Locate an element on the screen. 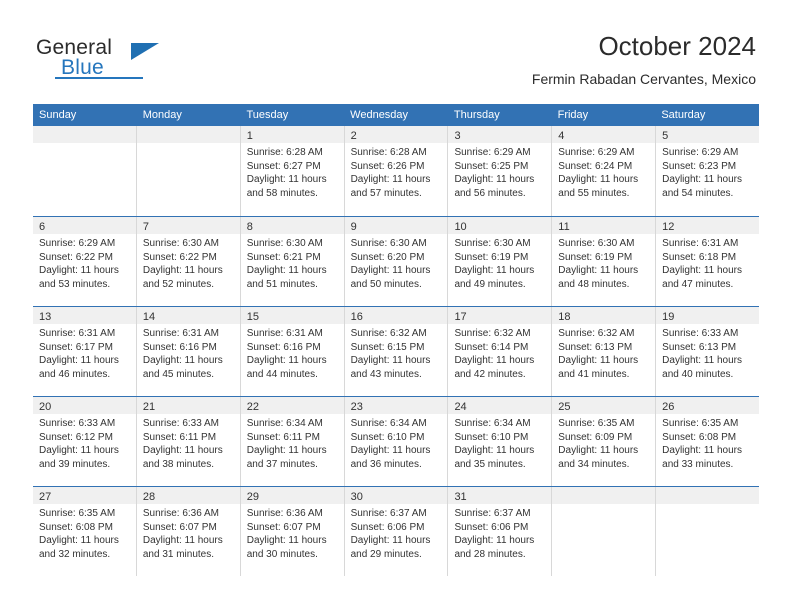  day-number-band: 3 is located at coordinates (500, 134).